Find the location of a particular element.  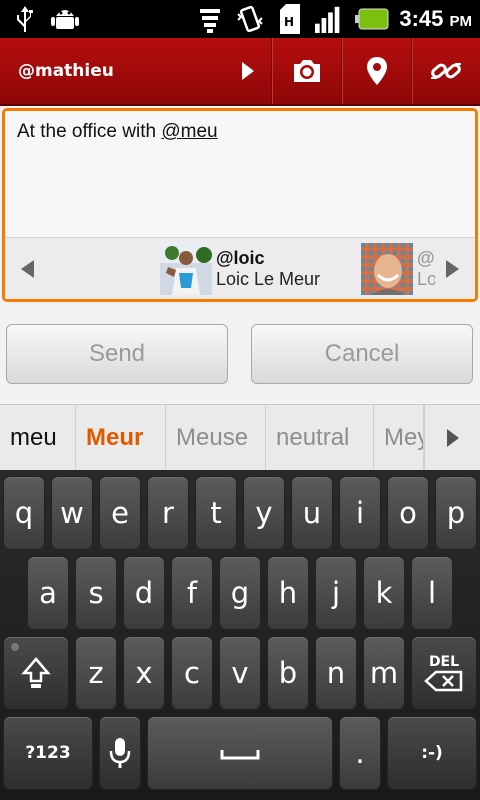

key-c: c is located at coordinates (192, 673).